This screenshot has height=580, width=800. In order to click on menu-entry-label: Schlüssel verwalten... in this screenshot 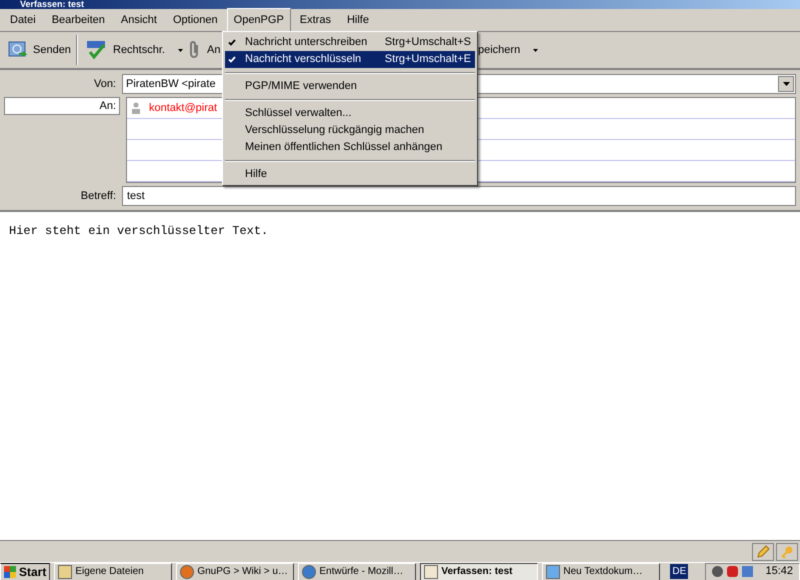, I will do `click(298, 114)`.